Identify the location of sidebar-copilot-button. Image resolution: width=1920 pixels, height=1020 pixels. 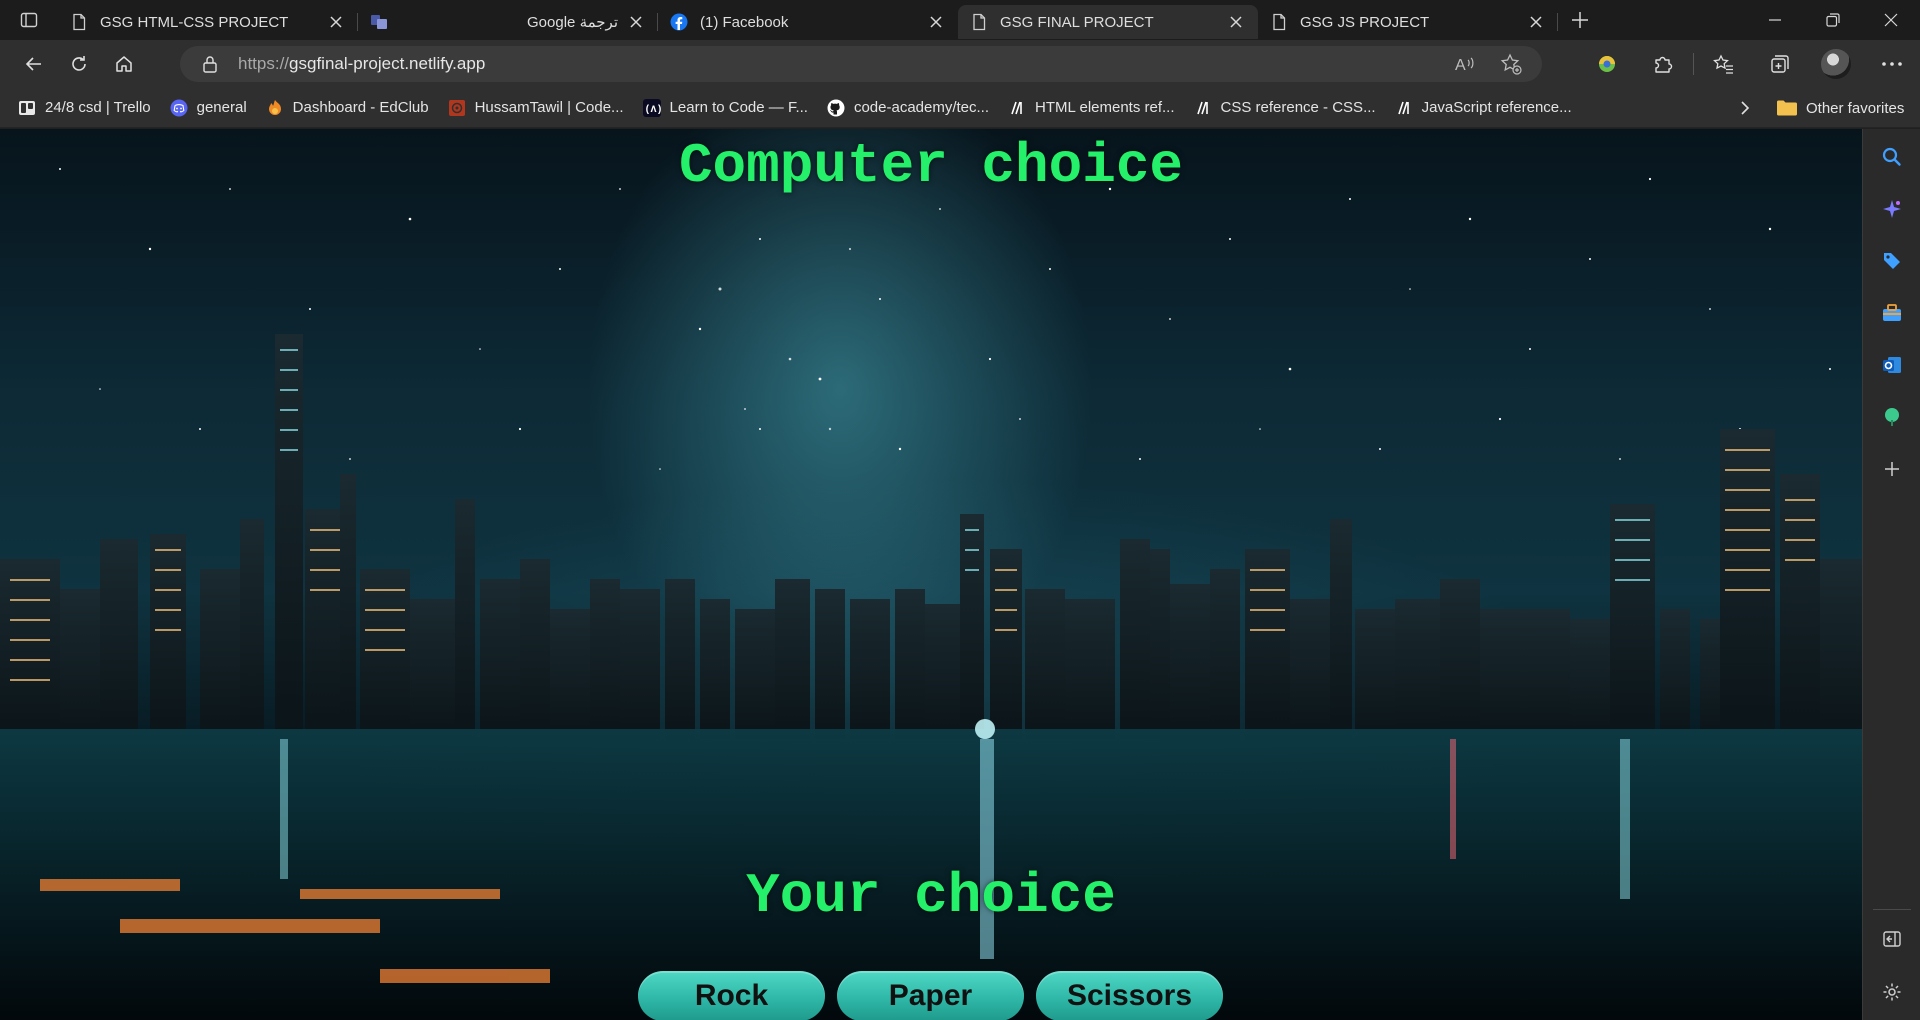
(1892, 209).